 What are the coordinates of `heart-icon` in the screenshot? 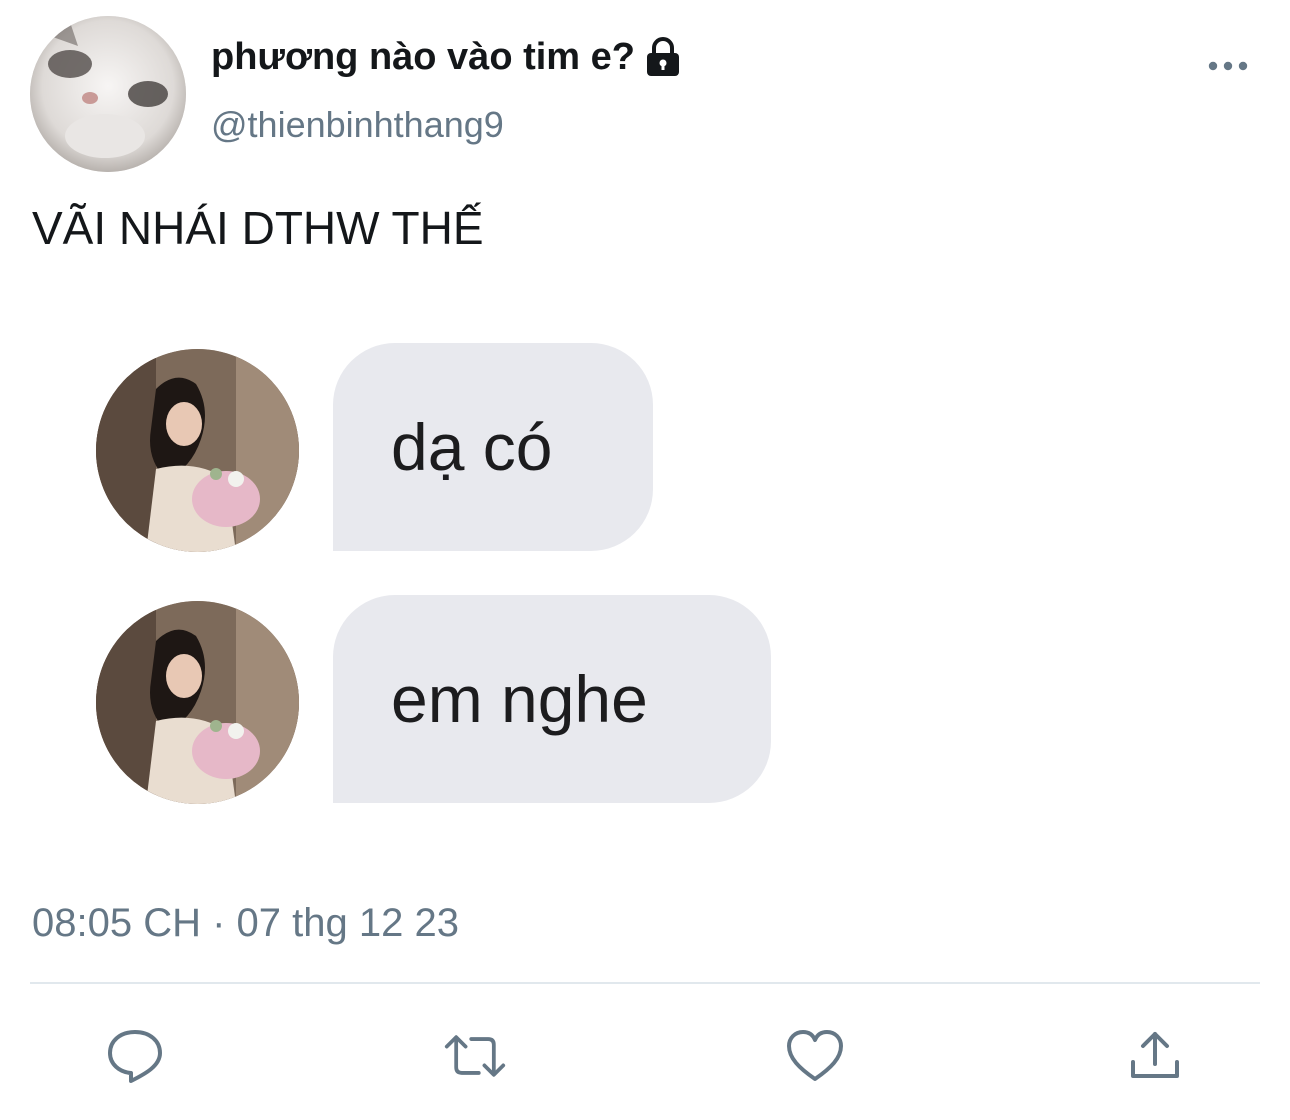 It's located at (815, 1055).